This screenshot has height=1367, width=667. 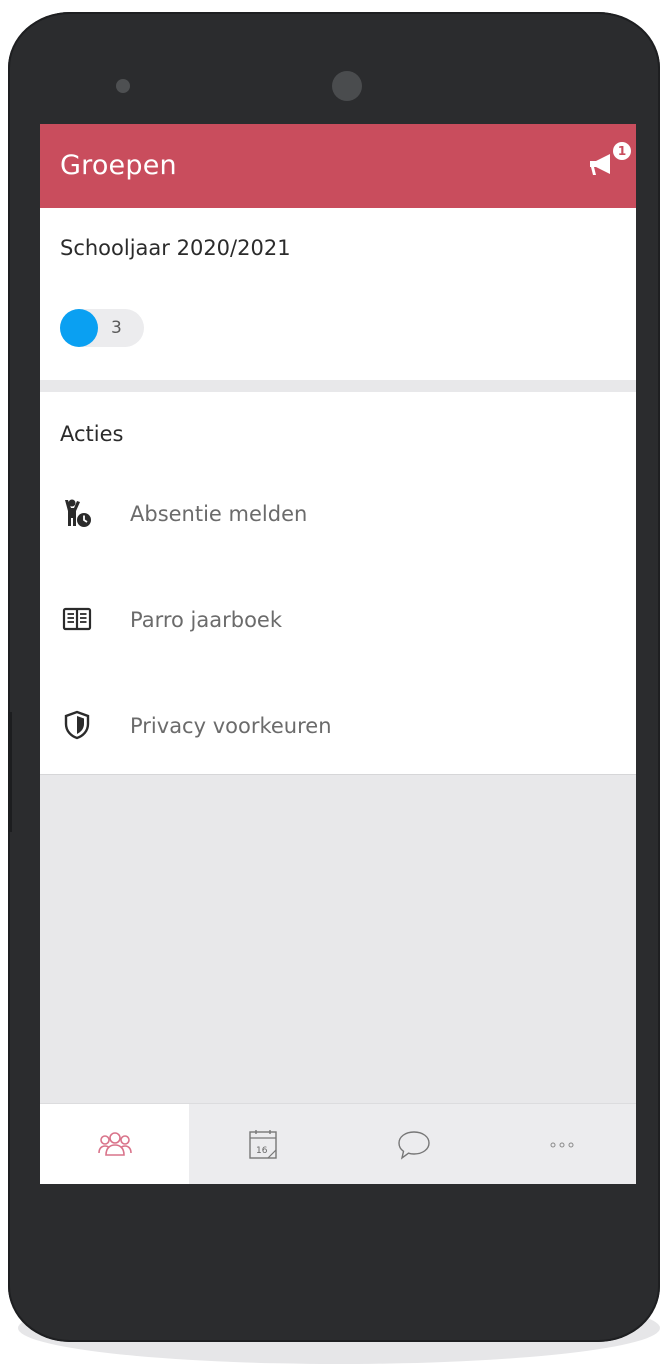 What do you see at coordinates (92, 434) in the screenshot?
I see `actions-title: Acties` at bounding box center [92, 434].